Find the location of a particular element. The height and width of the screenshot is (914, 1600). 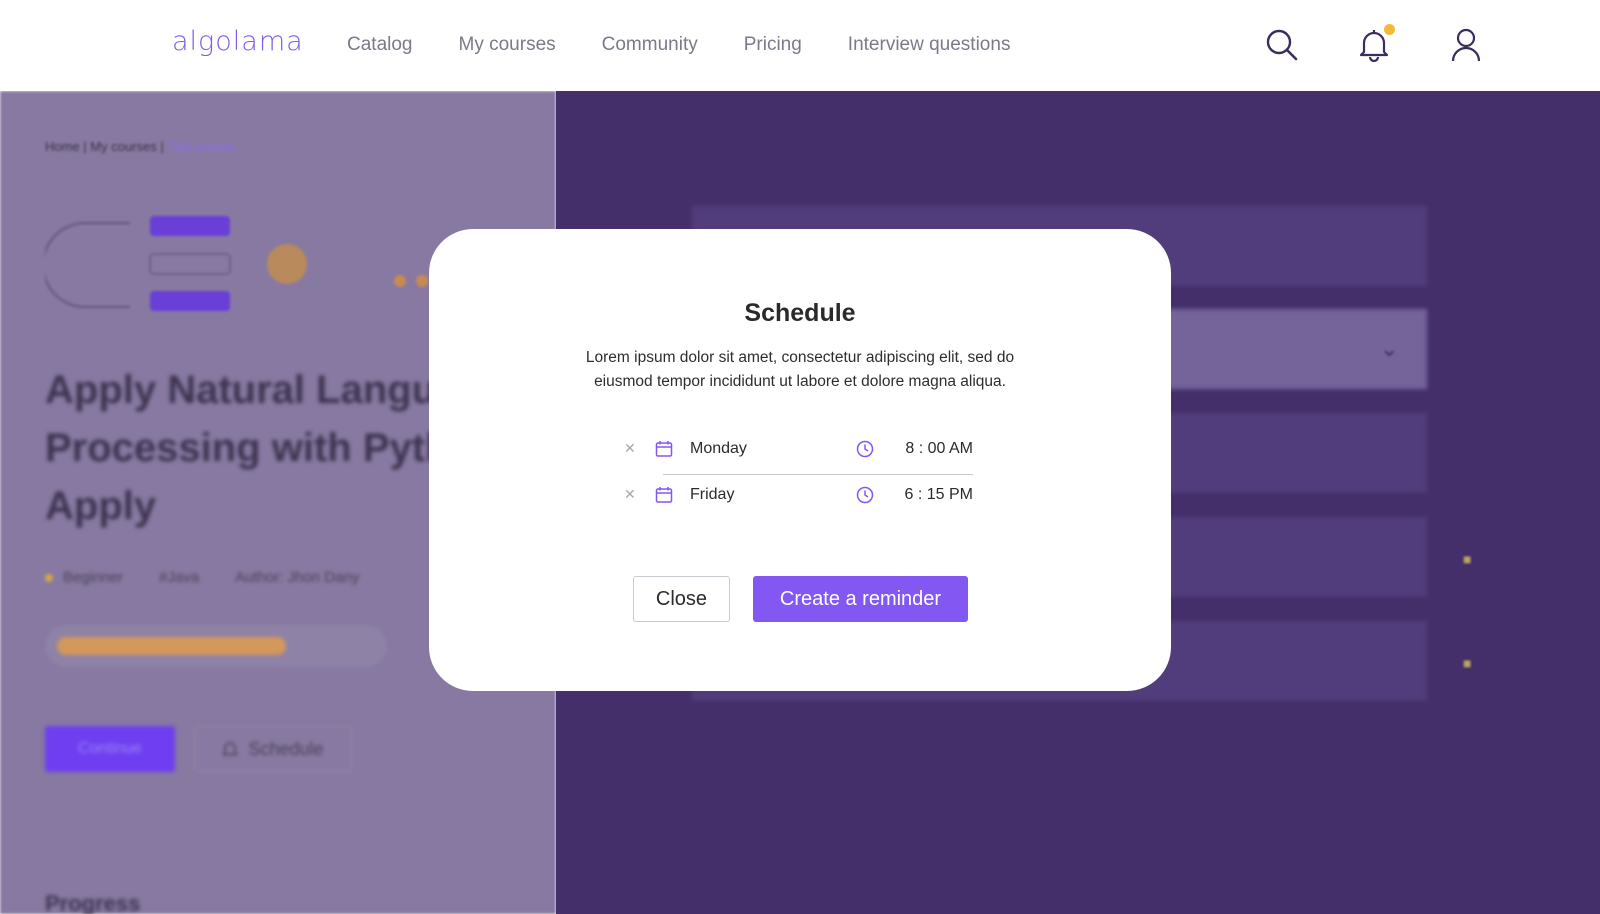

bell-icon is located at coordinates (230, 749).